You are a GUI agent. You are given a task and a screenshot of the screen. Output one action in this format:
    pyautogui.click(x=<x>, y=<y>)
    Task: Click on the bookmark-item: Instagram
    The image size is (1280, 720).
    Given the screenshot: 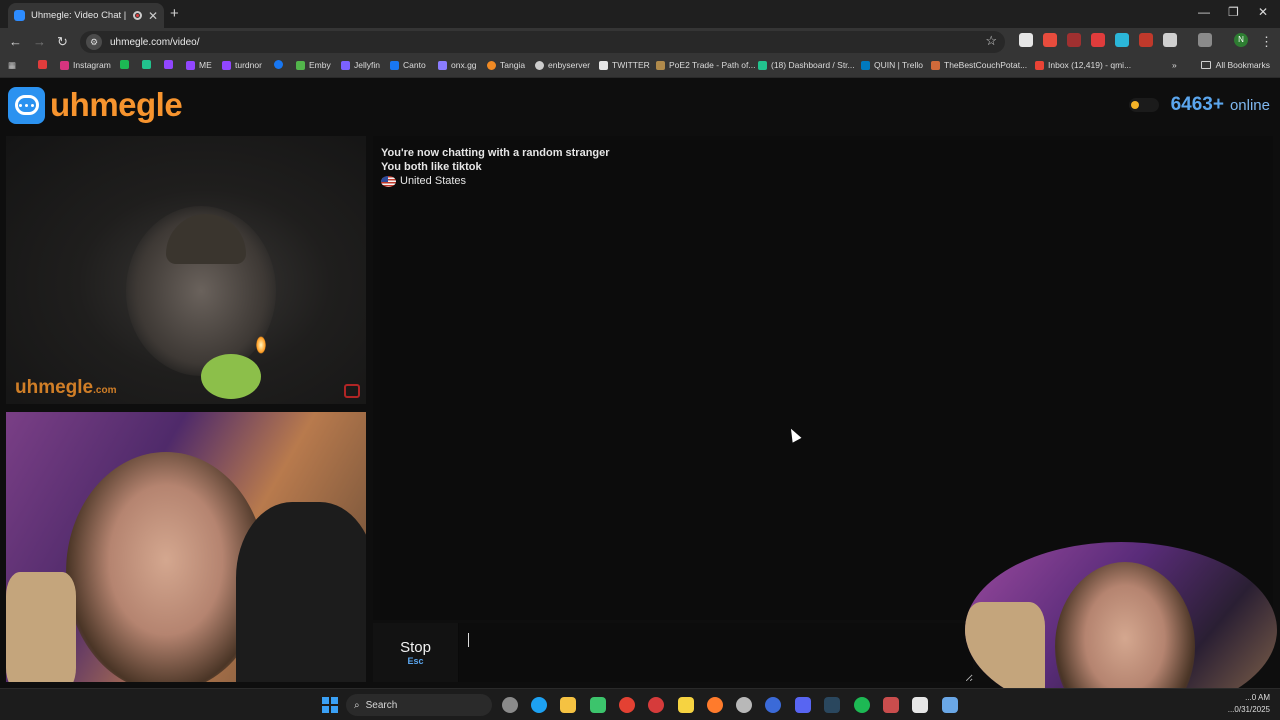 What is the action you would take?
    pyautogui.click(x=85, y=65)
    